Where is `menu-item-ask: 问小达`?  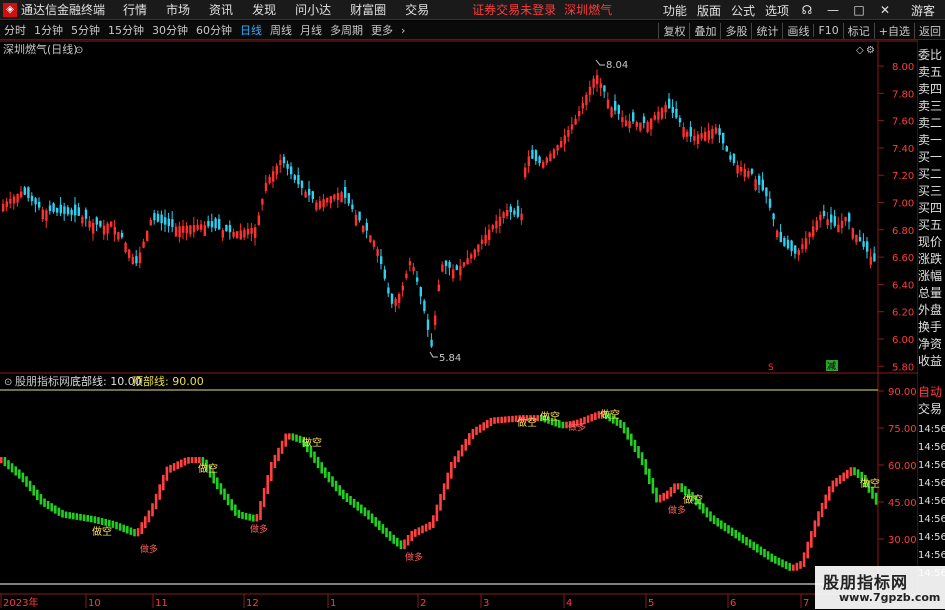 menu-item-ask: 问小达 is located at coordinates (313, 9).